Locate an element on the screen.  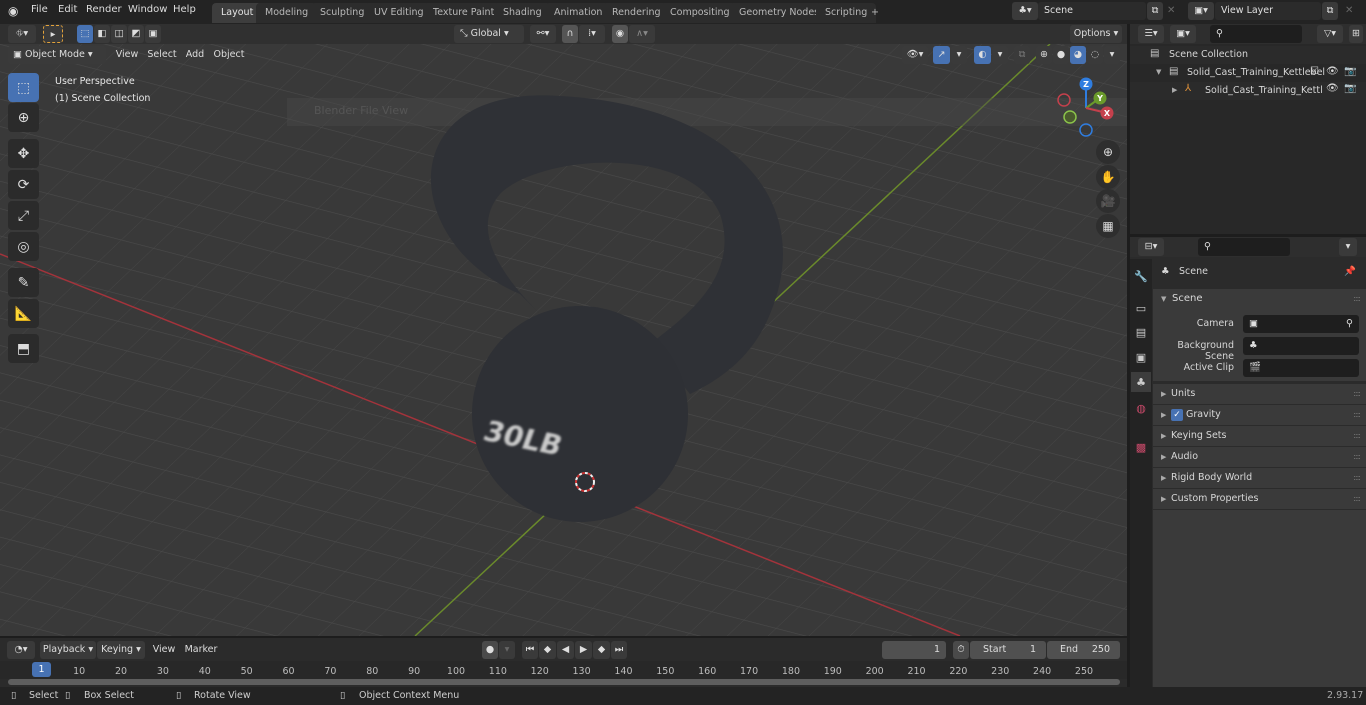
view-layer-tab-icon: ▣ is located at coordinates (1141, 357).